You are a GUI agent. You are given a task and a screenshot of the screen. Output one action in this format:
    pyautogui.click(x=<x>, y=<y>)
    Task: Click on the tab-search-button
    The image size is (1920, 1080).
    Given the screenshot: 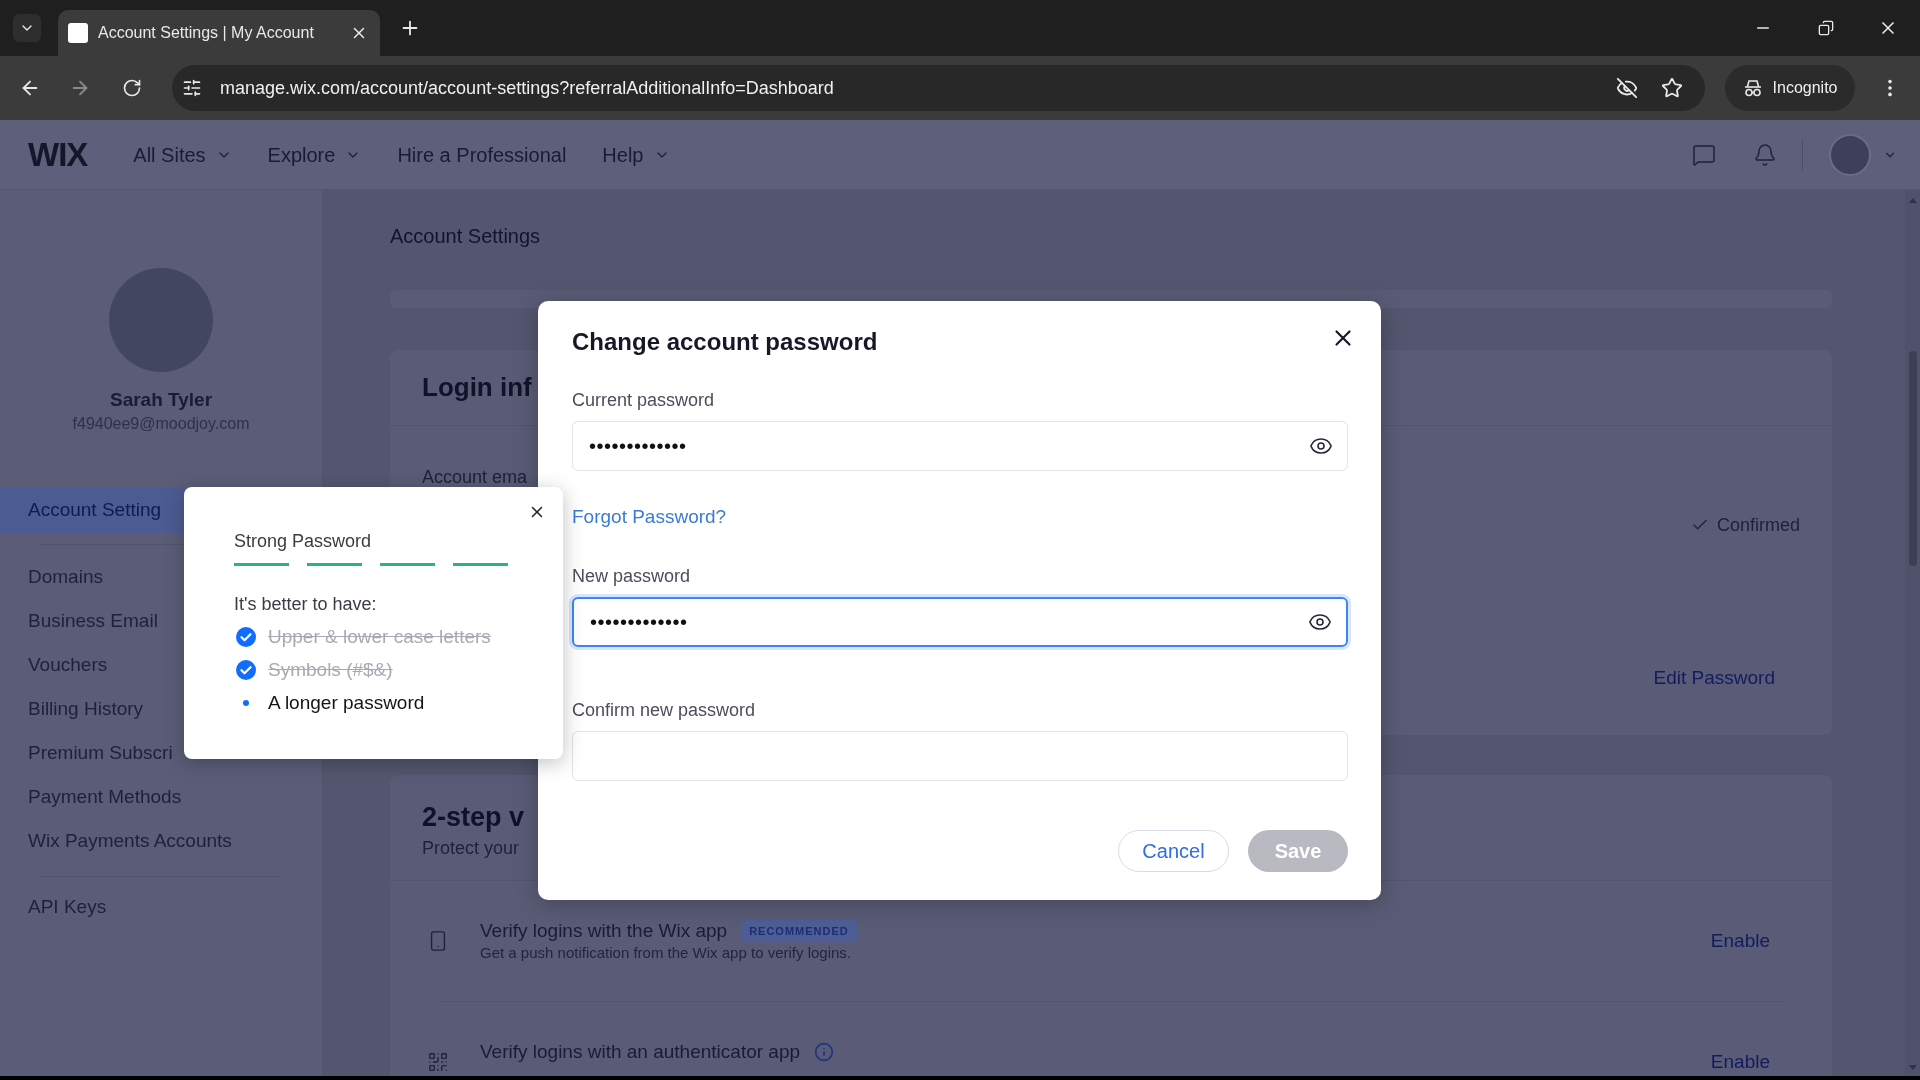 What is the action you would take?
    pyautogui.click(x=27, y=28)
    